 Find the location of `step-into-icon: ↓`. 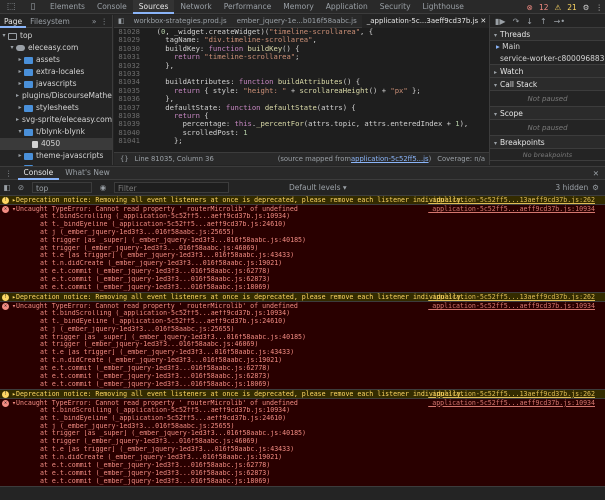

step-into-icon: ↓ is located at coordinates (529, 21).